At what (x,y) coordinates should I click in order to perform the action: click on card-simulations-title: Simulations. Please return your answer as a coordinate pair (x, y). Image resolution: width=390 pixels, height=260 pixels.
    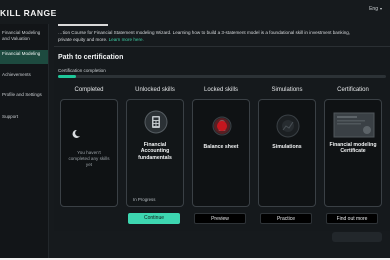
    Looking at the image, I should click on (287, 147).